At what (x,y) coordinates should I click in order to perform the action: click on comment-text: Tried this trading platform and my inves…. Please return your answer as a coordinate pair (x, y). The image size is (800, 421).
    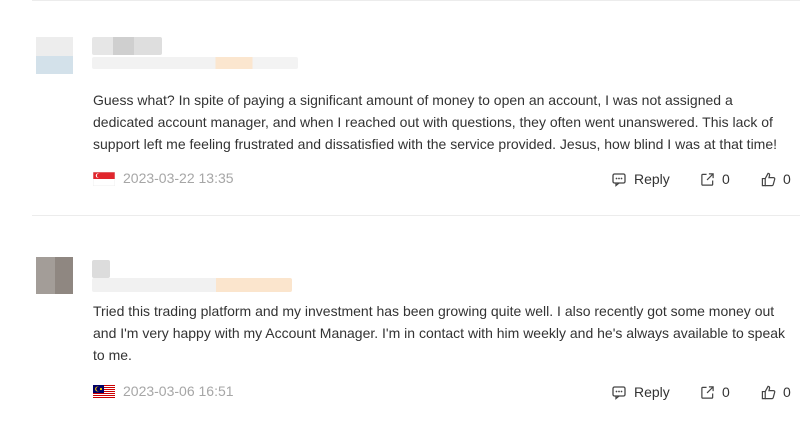
    Looking at the image, I should click on (439, 333).